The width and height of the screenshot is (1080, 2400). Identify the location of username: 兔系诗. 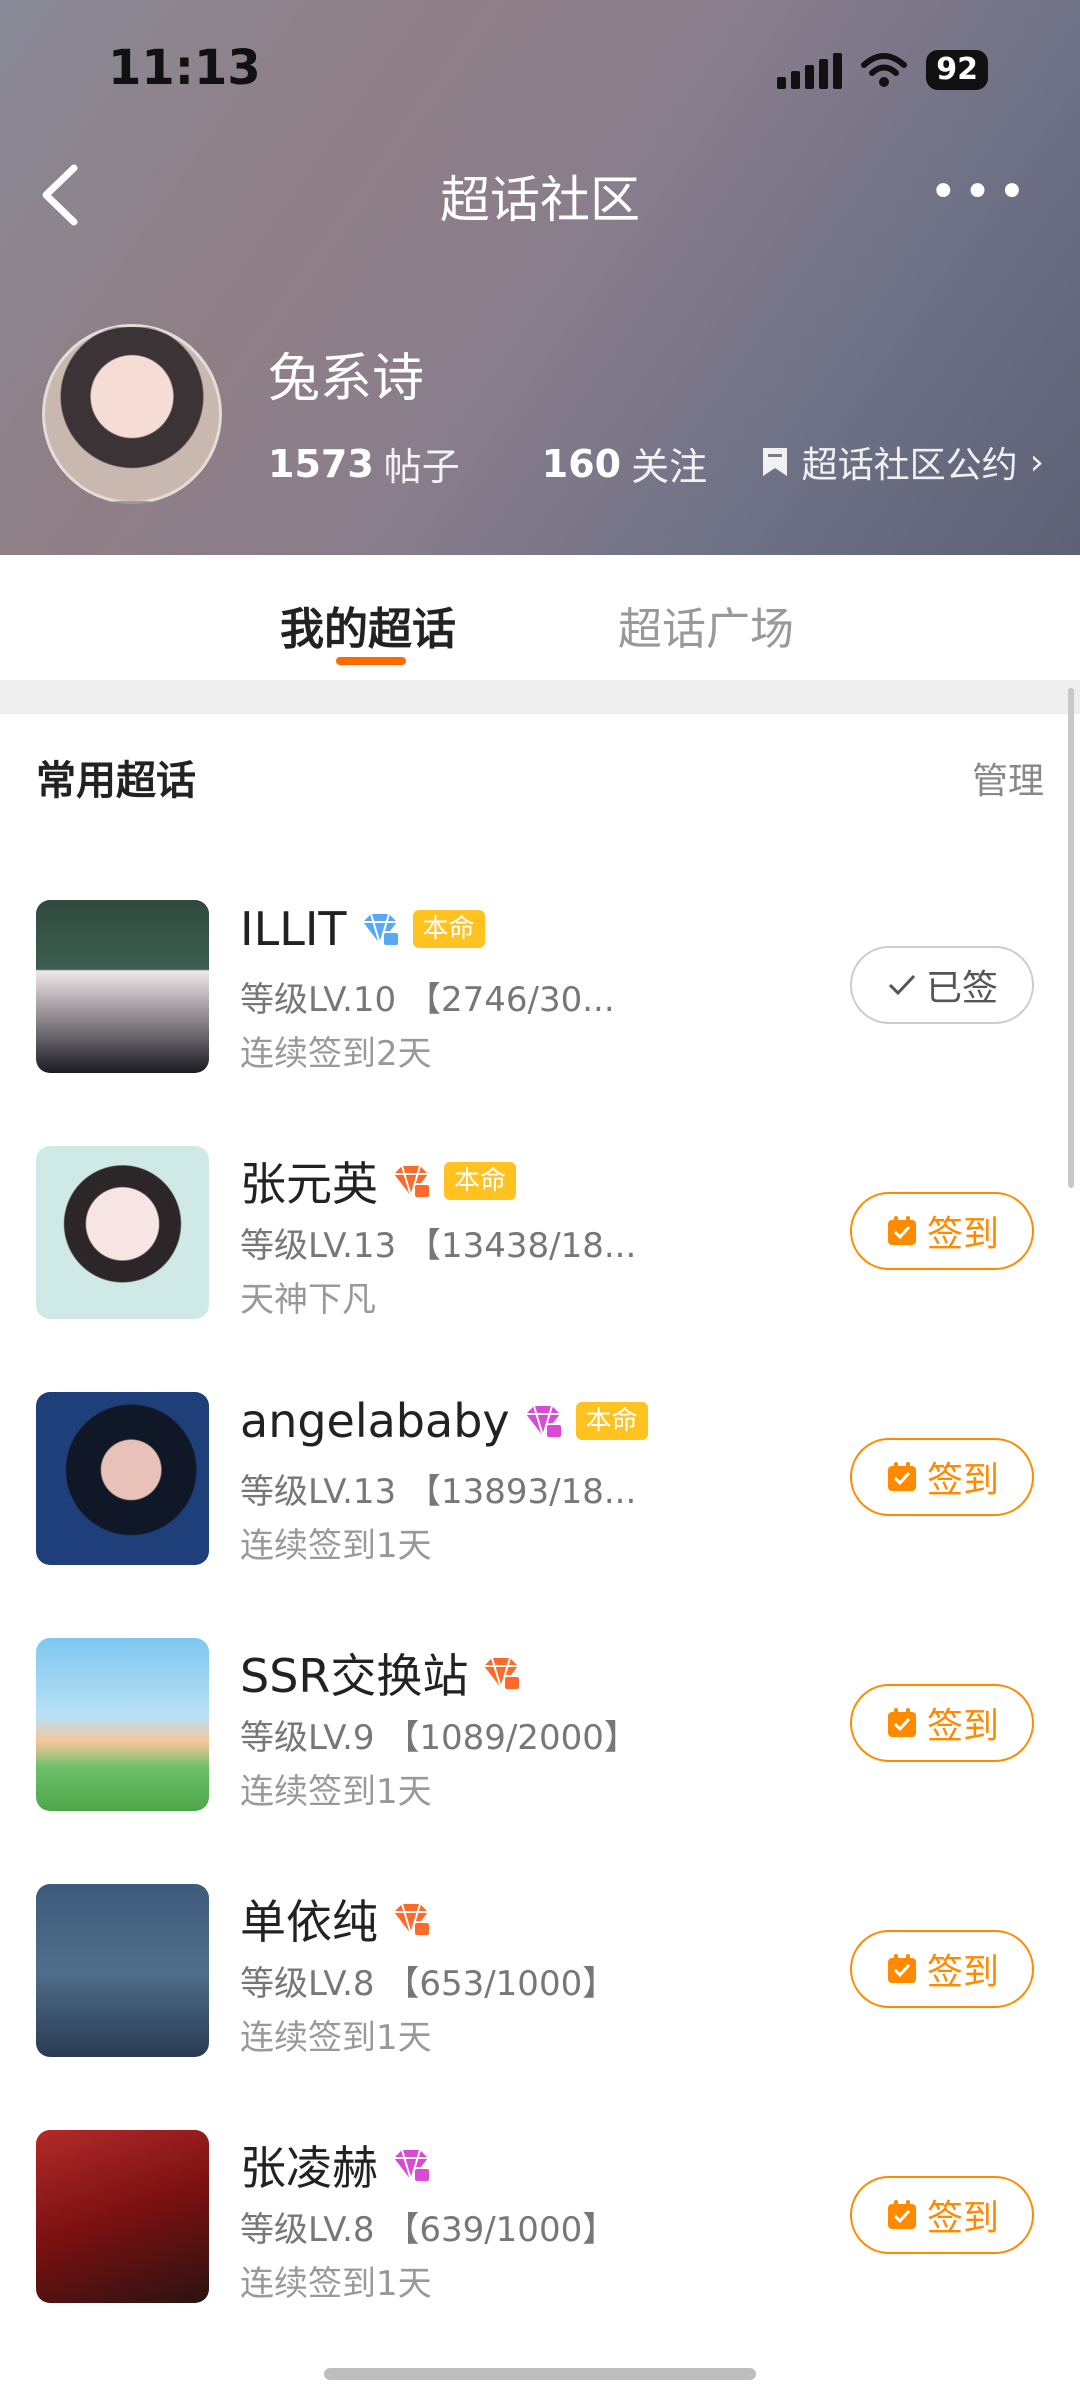
(346, 379).